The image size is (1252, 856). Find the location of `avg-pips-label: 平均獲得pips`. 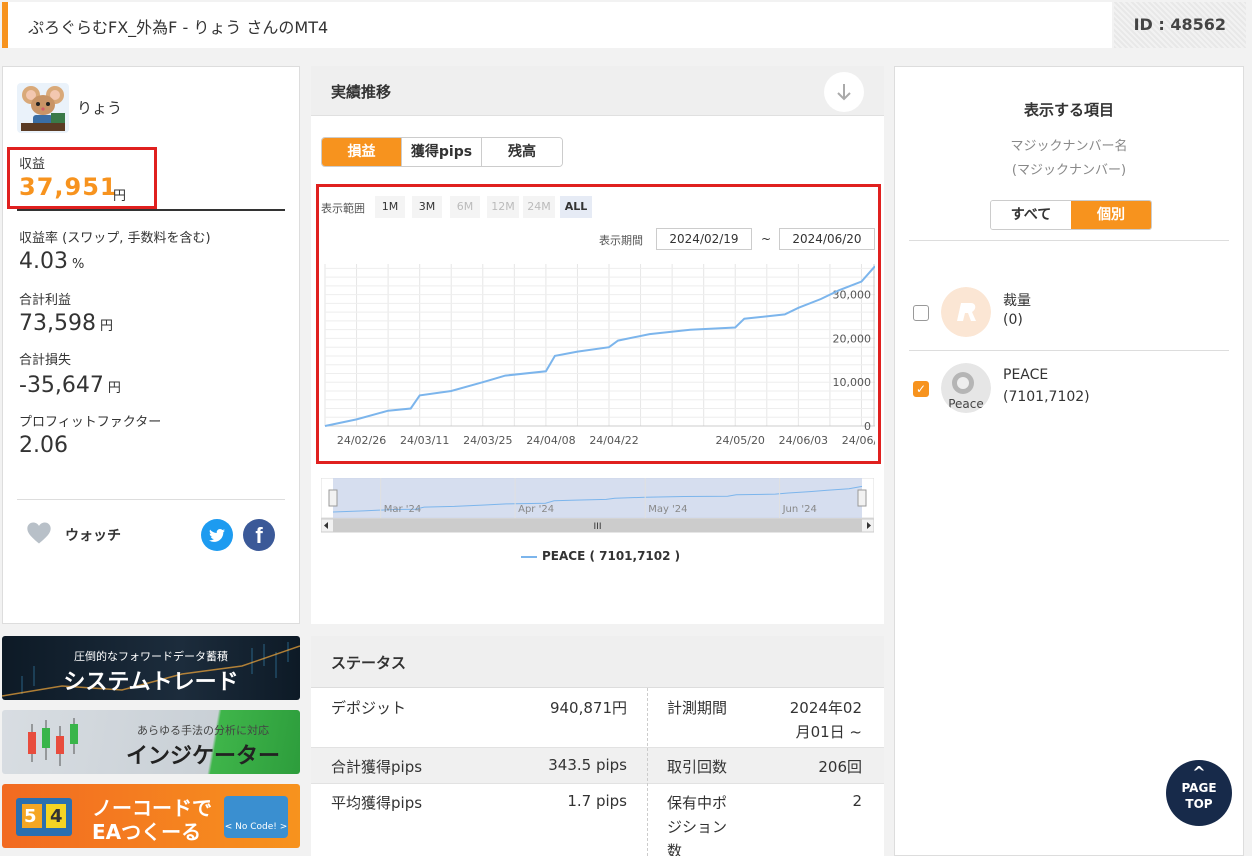

avg-pips-label: 平均獲得pips is located at coordinates (377, 803).